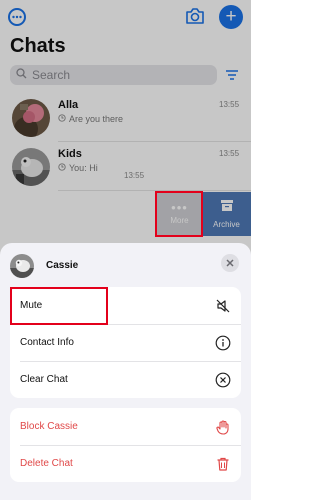 The width and height of the screenshot is (320, 500). Describe the element at coordinates (47, 342) in the screenshot. I see `menu-item-label: Contact Info` at that location.